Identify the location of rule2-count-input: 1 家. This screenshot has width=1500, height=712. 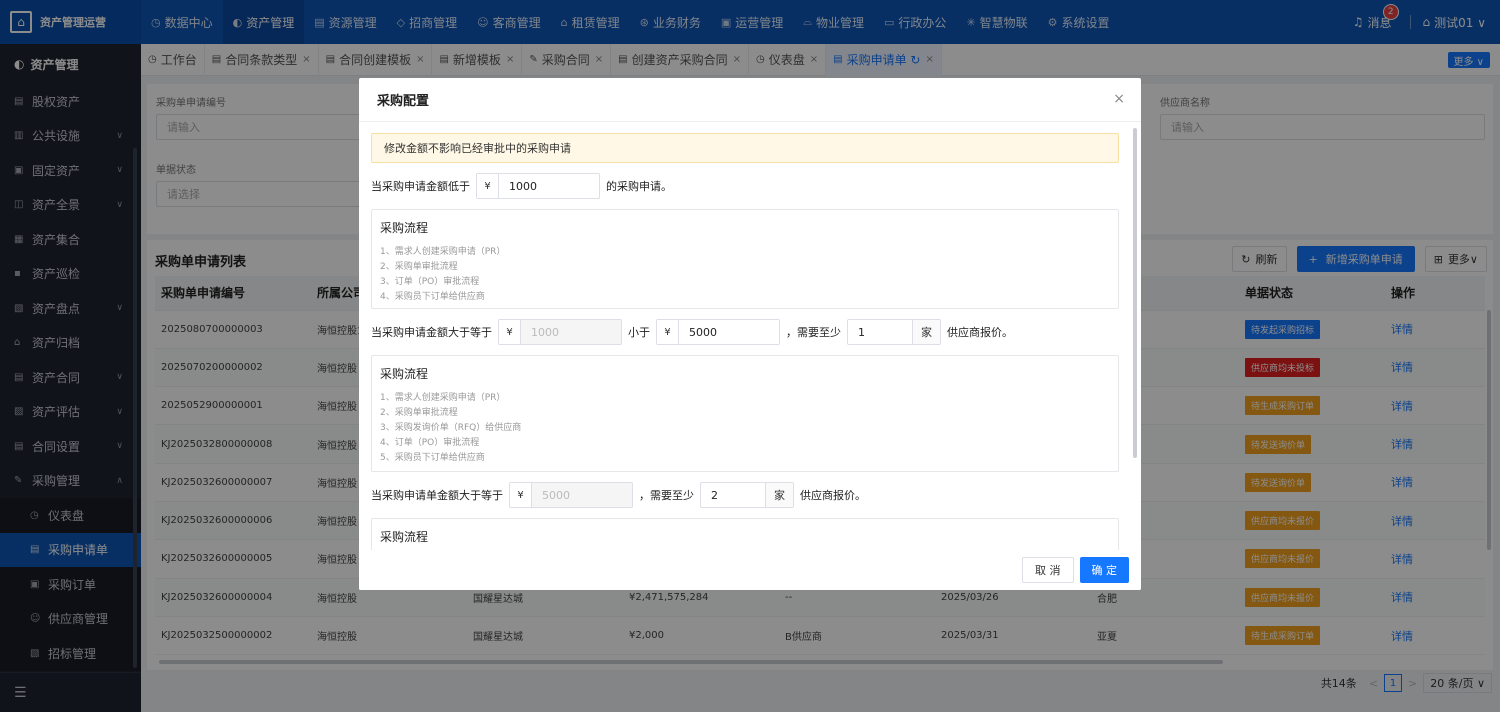
(894, 332).